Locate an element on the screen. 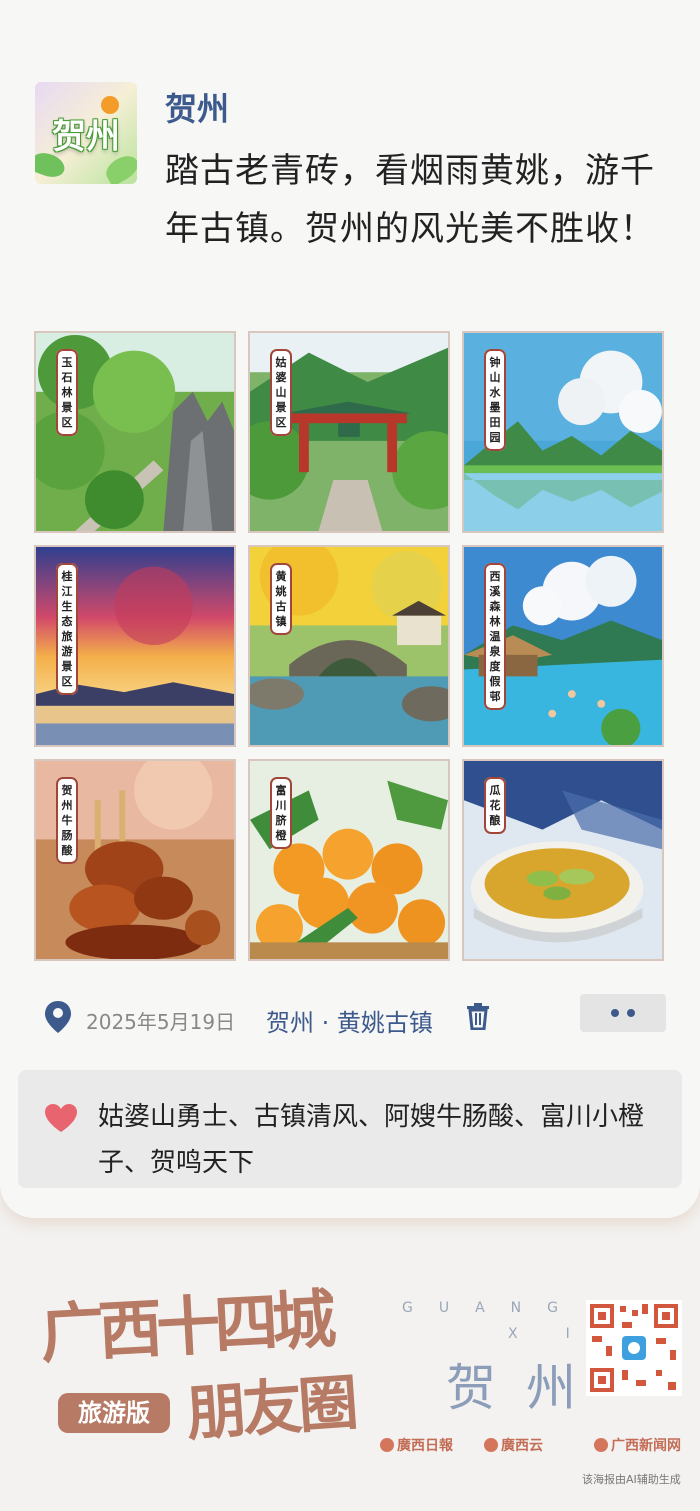  photo-tile: 瓜花酿 is located at coordinates (563, 860).